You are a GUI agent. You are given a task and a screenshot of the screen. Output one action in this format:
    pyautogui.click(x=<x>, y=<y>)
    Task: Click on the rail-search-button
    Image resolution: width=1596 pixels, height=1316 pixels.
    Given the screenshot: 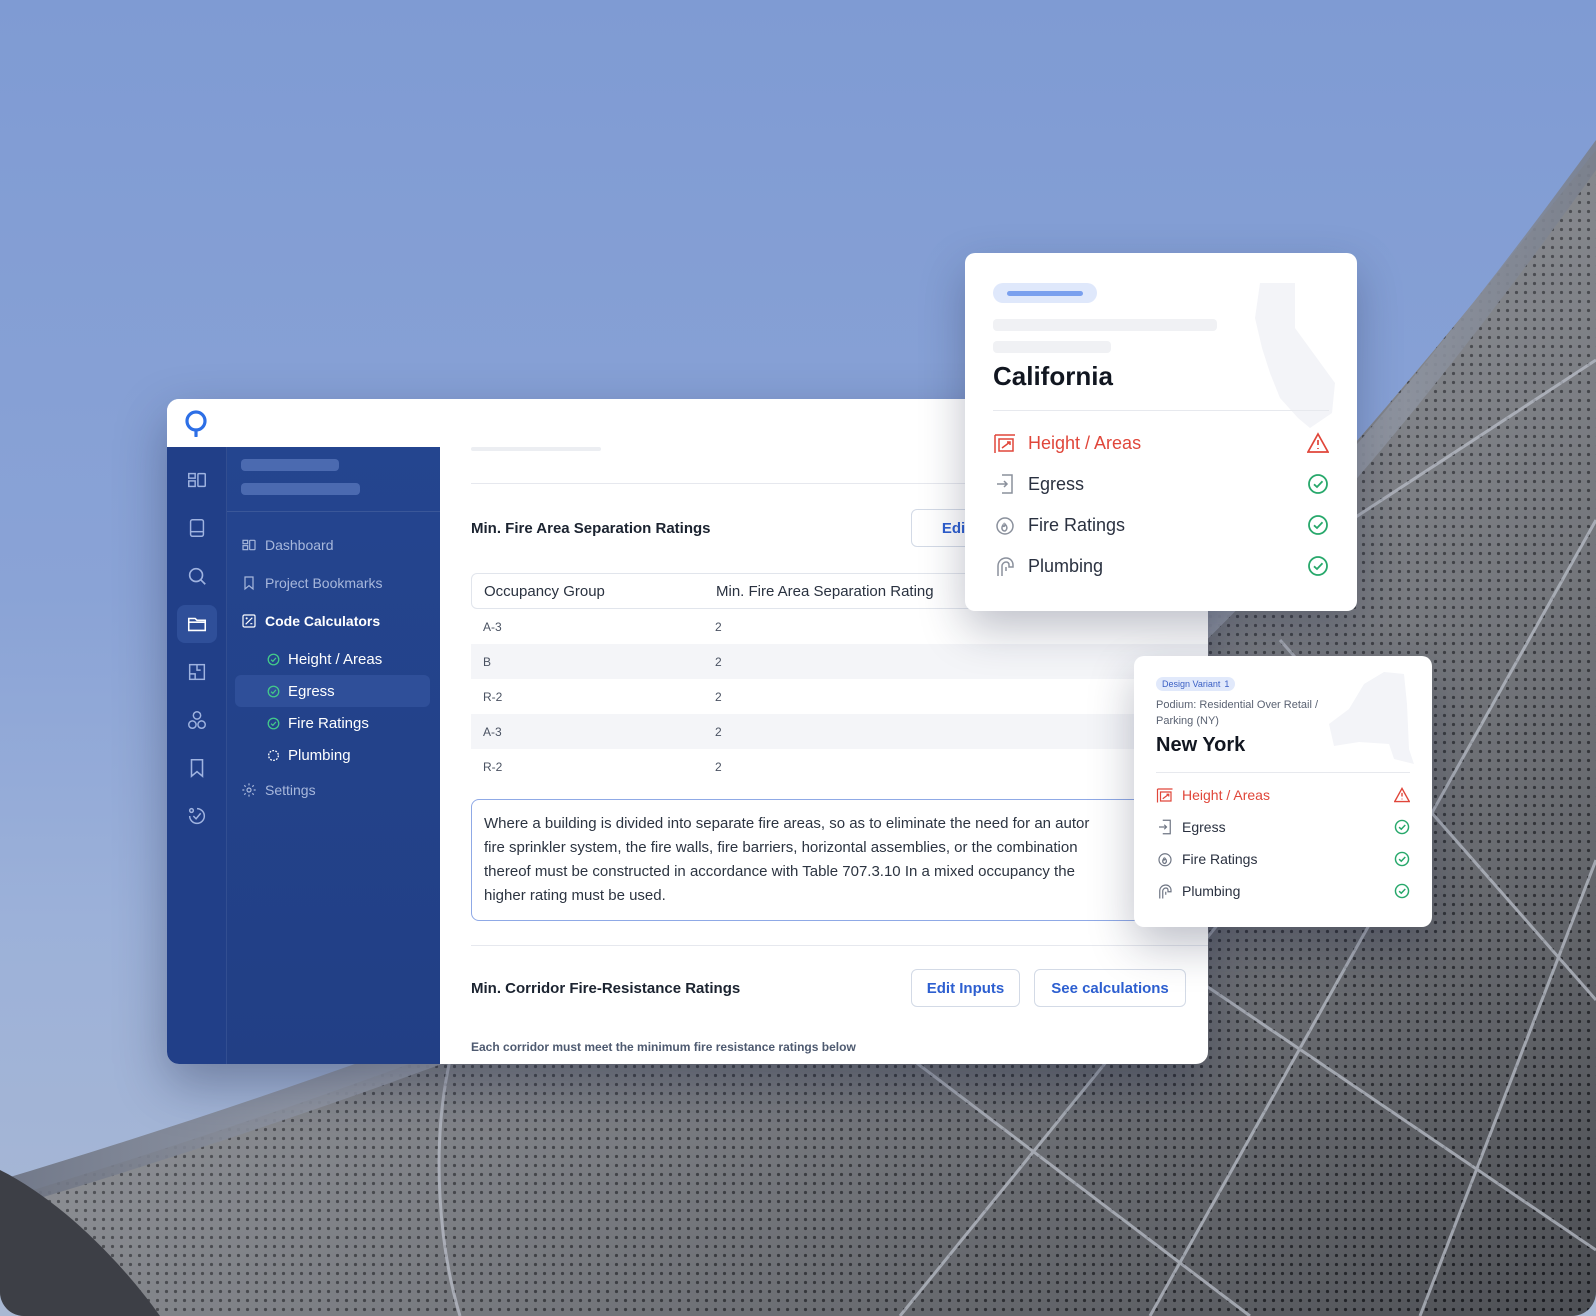 What is the action you would take?
    pyautogui.click(x=197, y=576)
    